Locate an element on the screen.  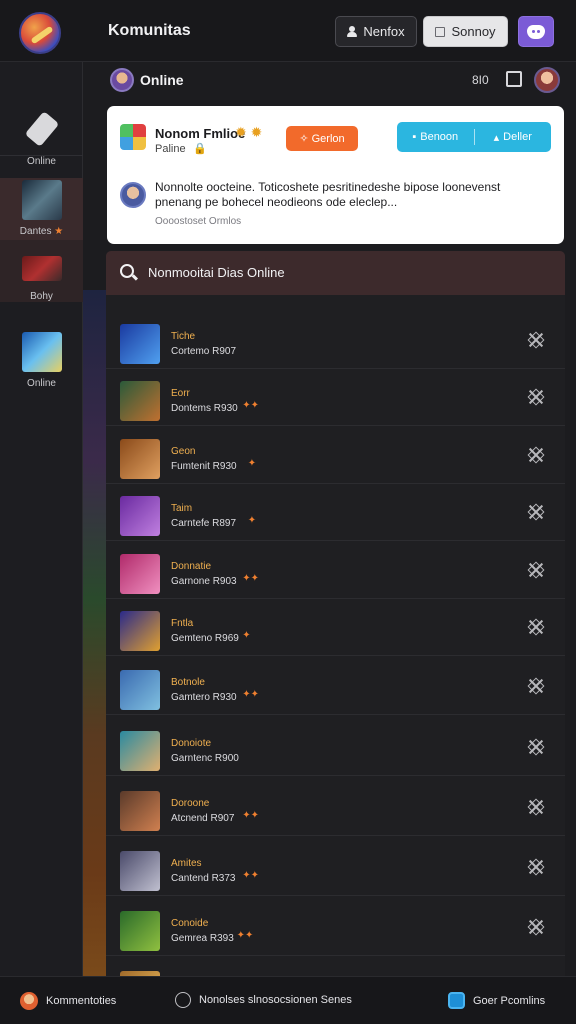
nenfox-button: Nenfox is located at coordinates (376, 31).